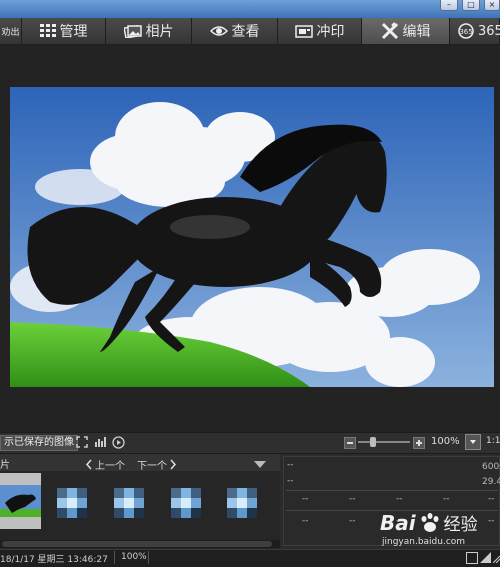 The width and height of the screenshot is (500, 567). I want to click on zoom-in-button, so click(419, 443).